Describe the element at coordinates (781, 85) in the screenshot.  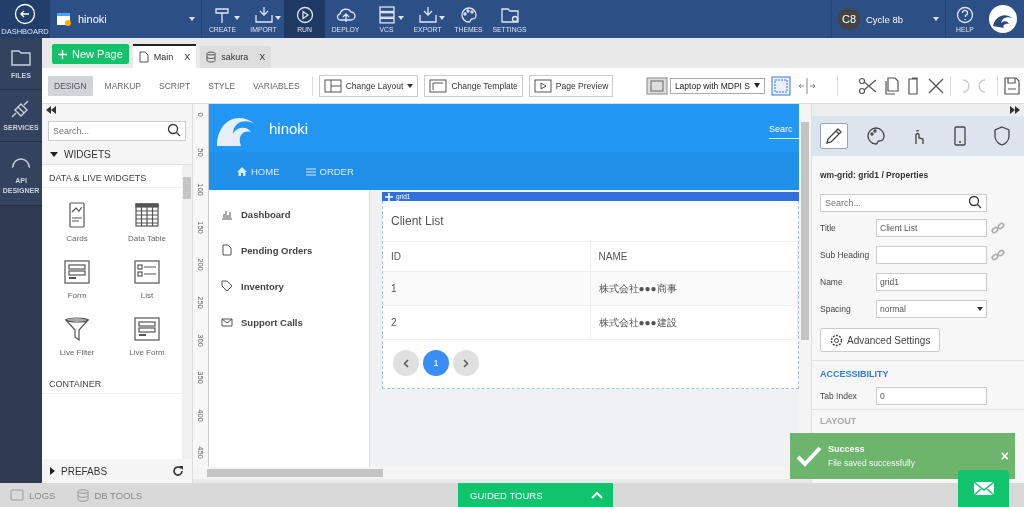
I see `selection-icon` at that location.